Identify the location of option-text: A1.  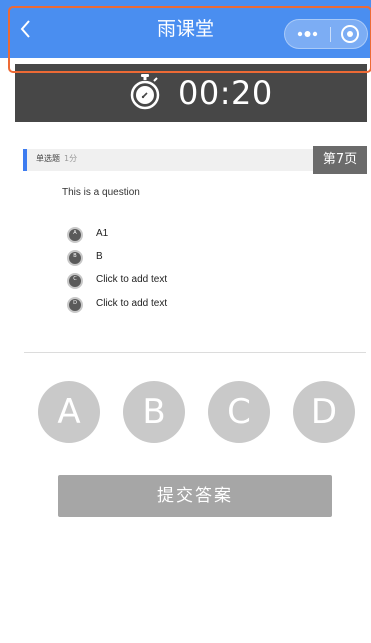
(102, 233).